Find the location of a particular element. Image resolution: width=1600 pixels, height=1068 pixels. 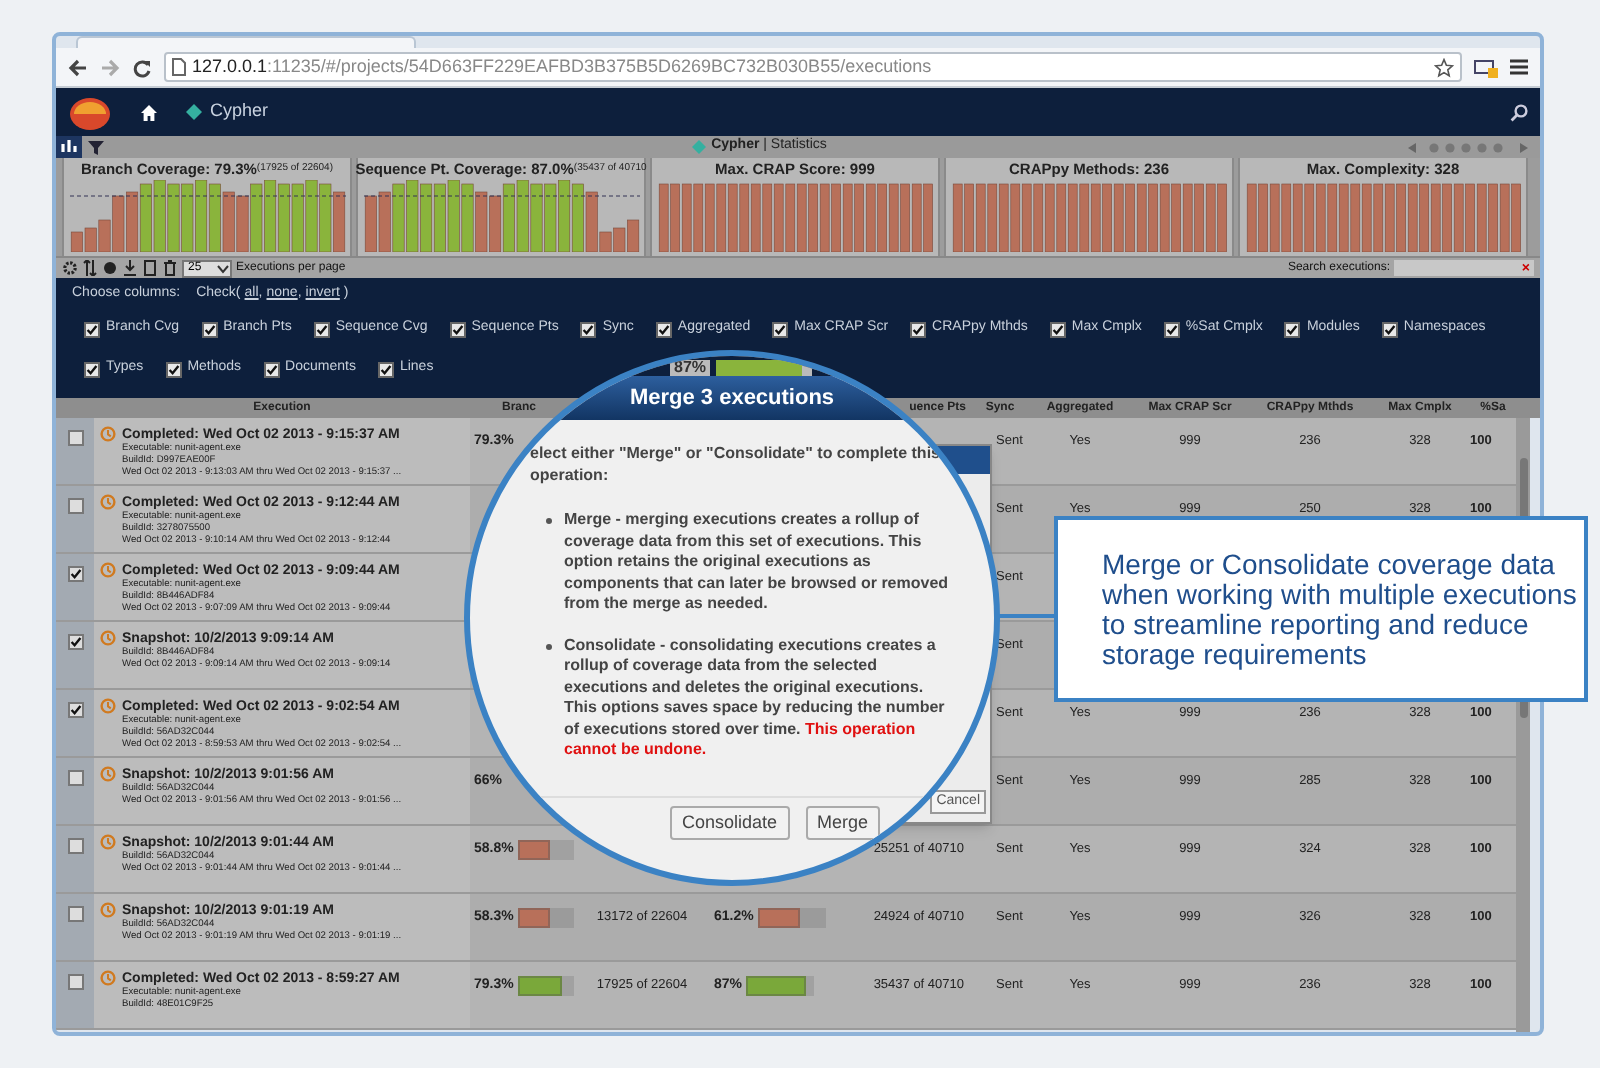

dialog-title: Merge 3 executions is located at coordinates (732, 398).